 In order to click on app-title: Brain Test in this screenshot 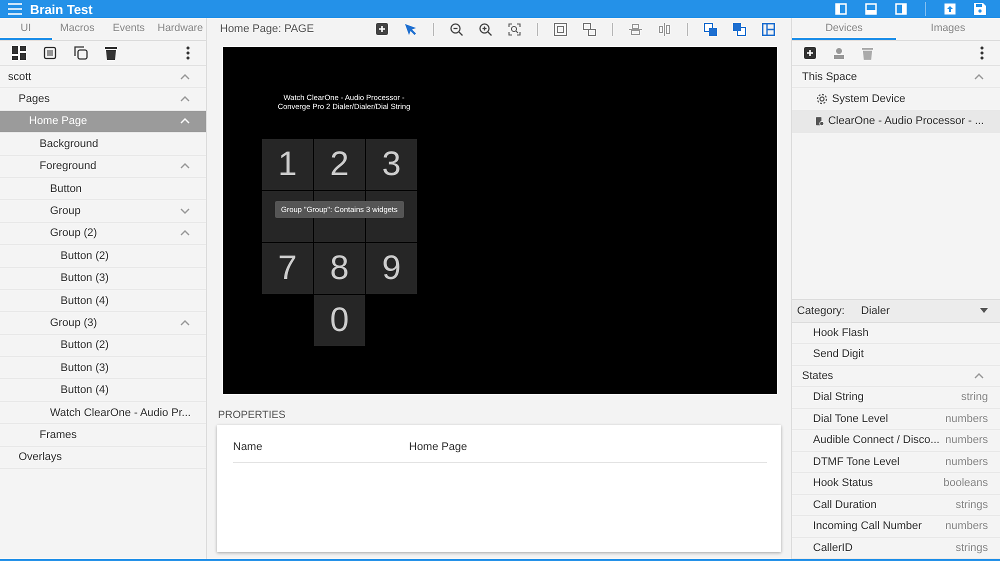, I will do `click(61, 9)`.